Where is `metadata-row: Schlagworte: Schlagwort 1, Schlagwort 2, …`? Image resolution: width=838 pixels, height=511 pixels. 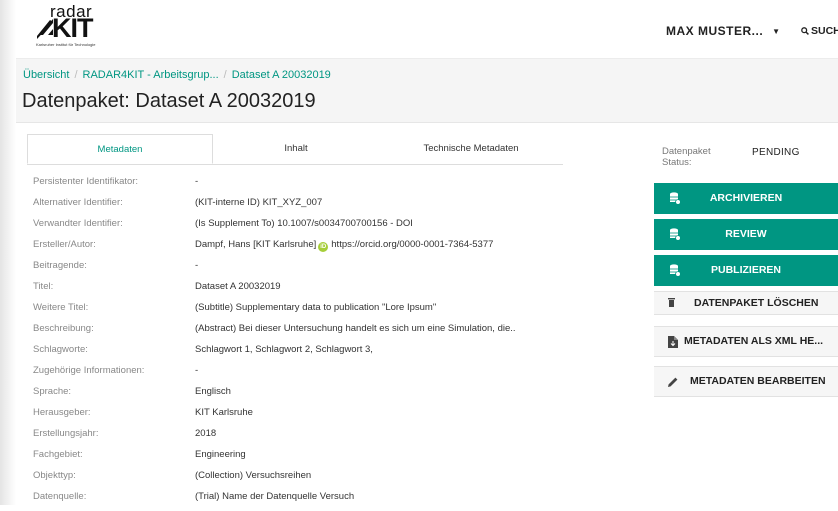
metadata-row: Schlagworte: Schlagwort 1, Schlagwort 2, … is located at coordinates (313, 353).